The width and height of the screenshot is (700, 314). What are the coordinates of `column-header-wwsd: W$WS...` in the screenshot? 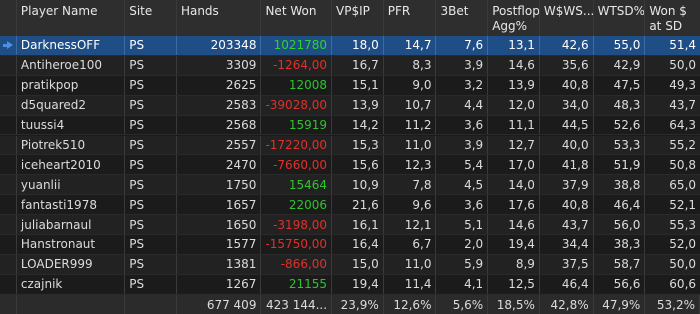 It's located at (567, 18).